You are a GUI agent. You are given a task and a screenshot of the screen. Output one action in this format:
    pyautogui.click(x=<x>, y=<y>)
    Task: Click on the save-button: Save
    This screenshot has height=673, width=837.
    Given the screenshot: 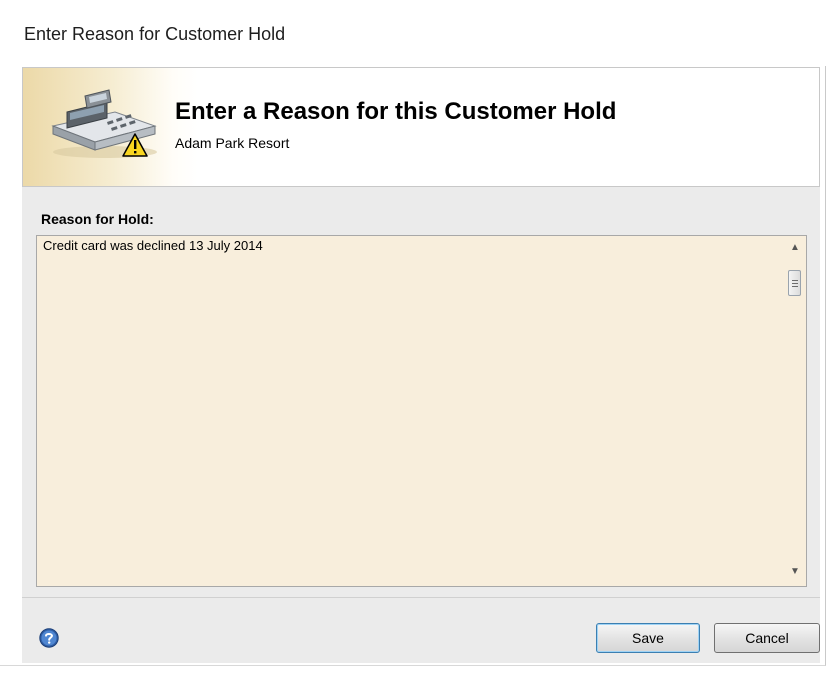 What is the action you would take?
    pyautogui.click(x=648, y=638)
    